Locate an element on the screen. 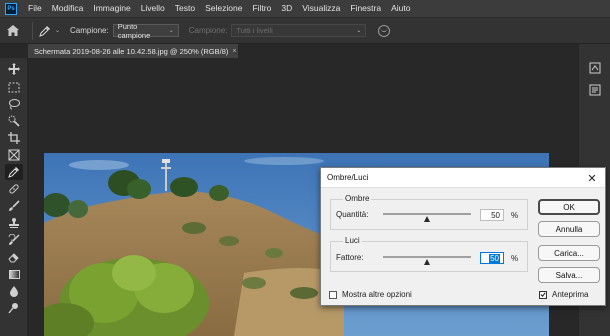 This screenshot has height=336, width=610. shadows-amount-label: Quantità: is located at coordinates (352, 214).